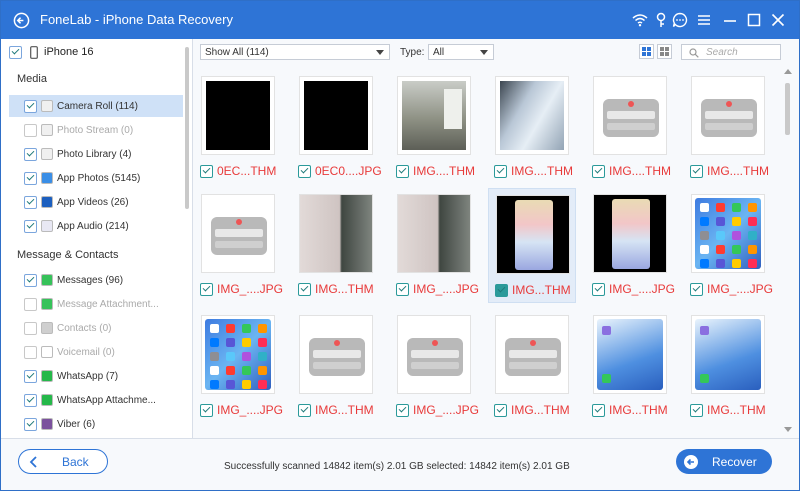  Describe the element at coordinates (96, 352) in the screenshot. I see `sidebar-item: Voicemail (0)` at that location.